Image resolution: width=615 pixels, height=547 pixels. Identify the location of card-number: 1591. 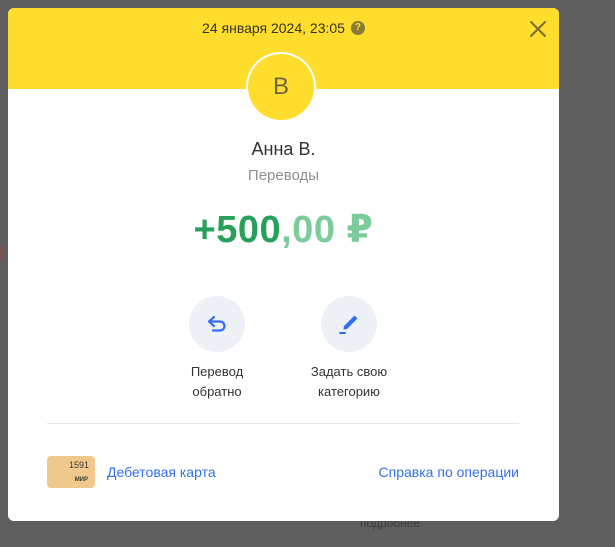
(78, 465).